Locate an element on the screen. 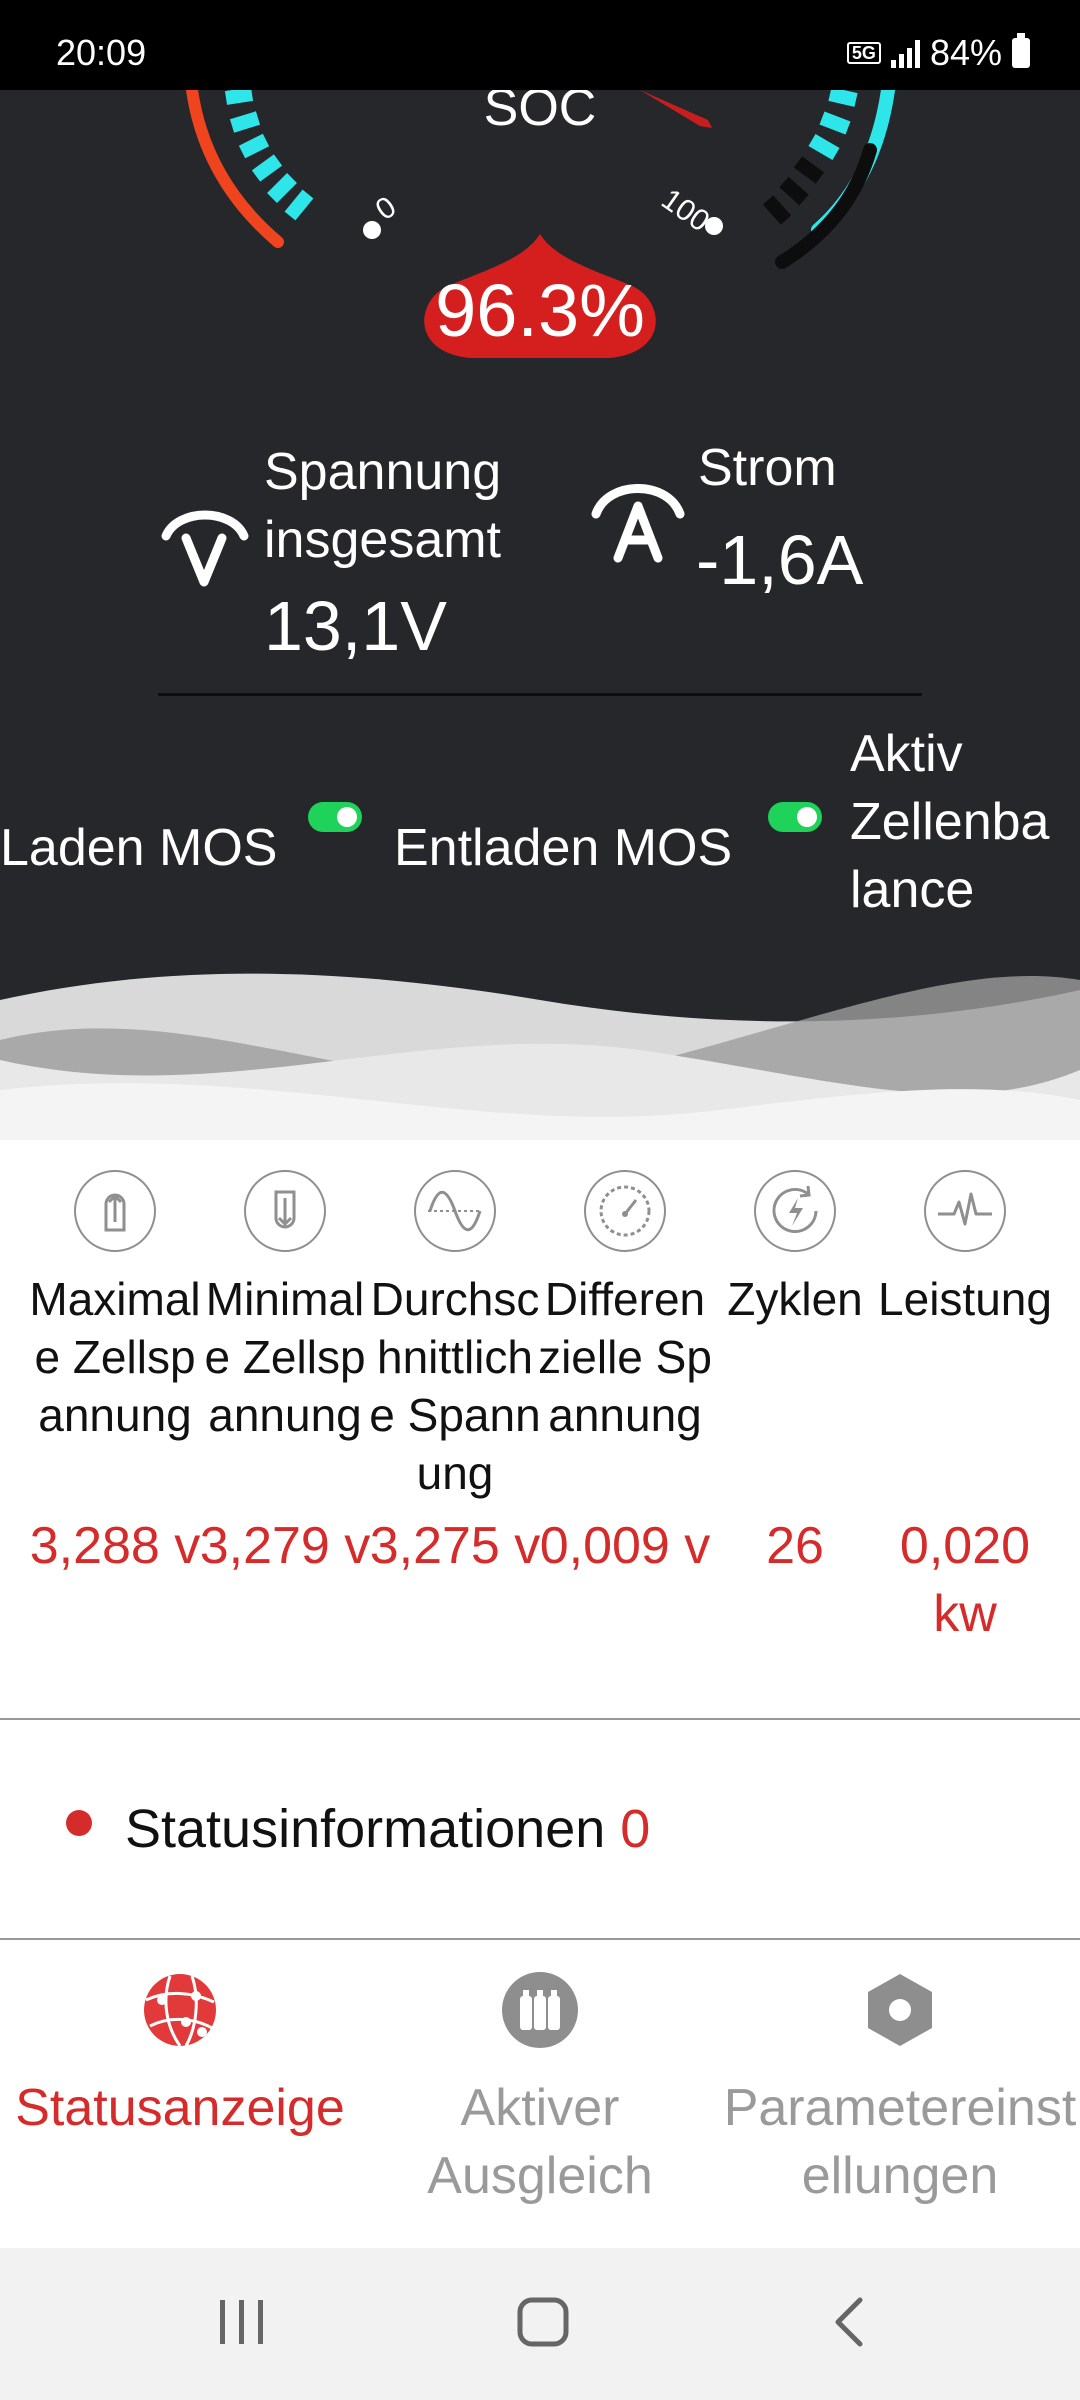 This screenshot has width=1080, height=2400. current-icon is located at coordinates (638, 523).